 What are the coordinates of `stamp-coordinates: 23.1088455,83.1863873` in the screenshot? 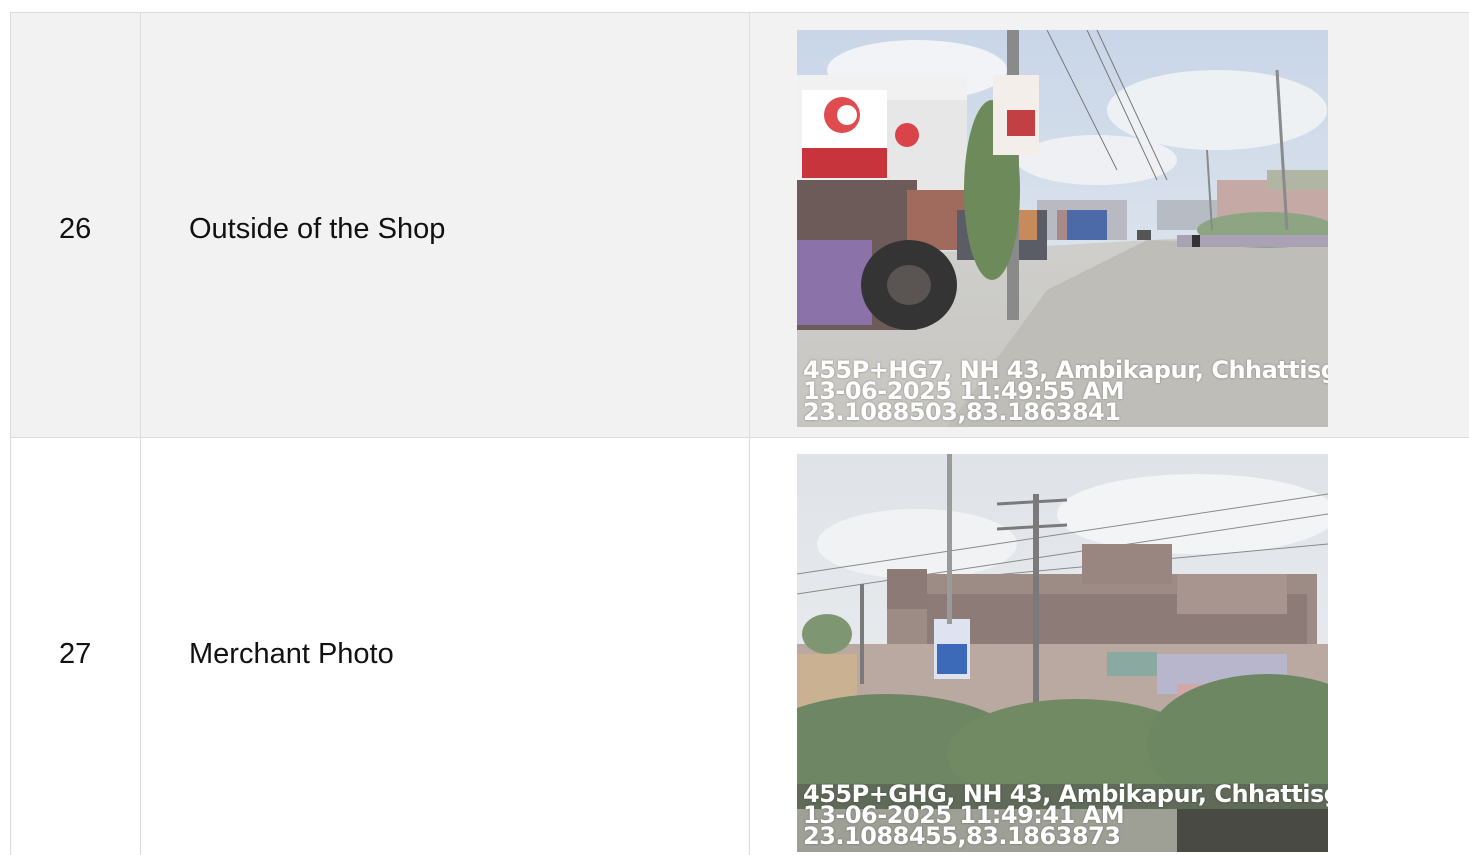 It's located at (962, 836).